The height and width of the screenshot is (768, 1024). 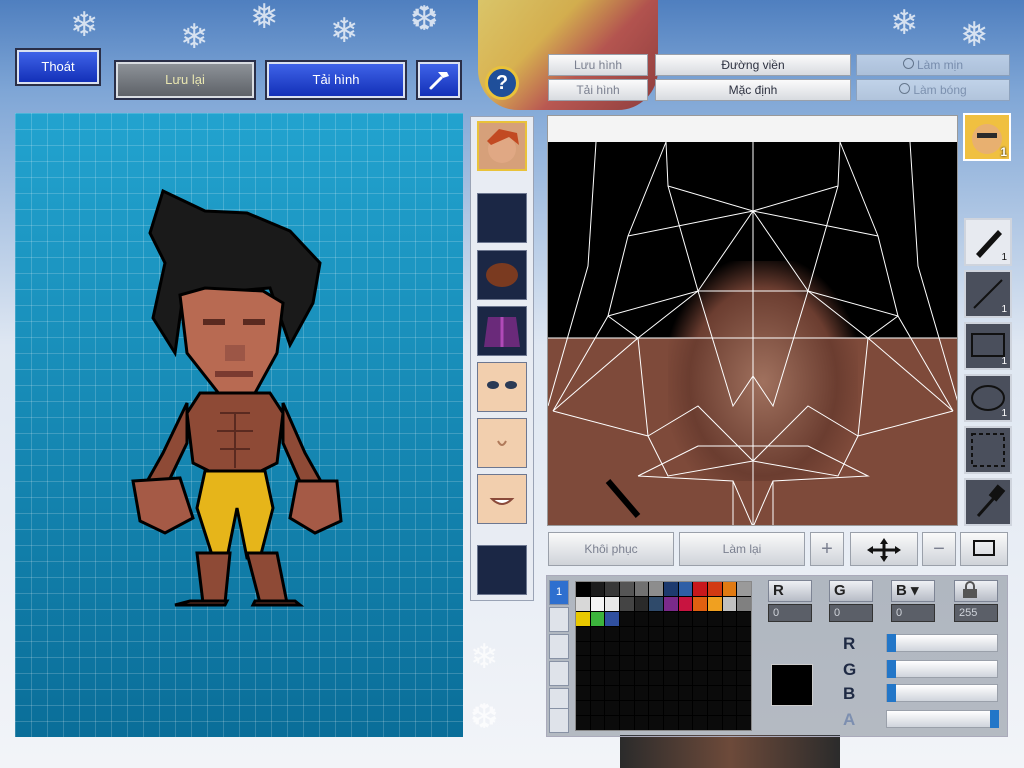 I want to click on save-image-tab: Lưu hình, so click(x=598, y=65).